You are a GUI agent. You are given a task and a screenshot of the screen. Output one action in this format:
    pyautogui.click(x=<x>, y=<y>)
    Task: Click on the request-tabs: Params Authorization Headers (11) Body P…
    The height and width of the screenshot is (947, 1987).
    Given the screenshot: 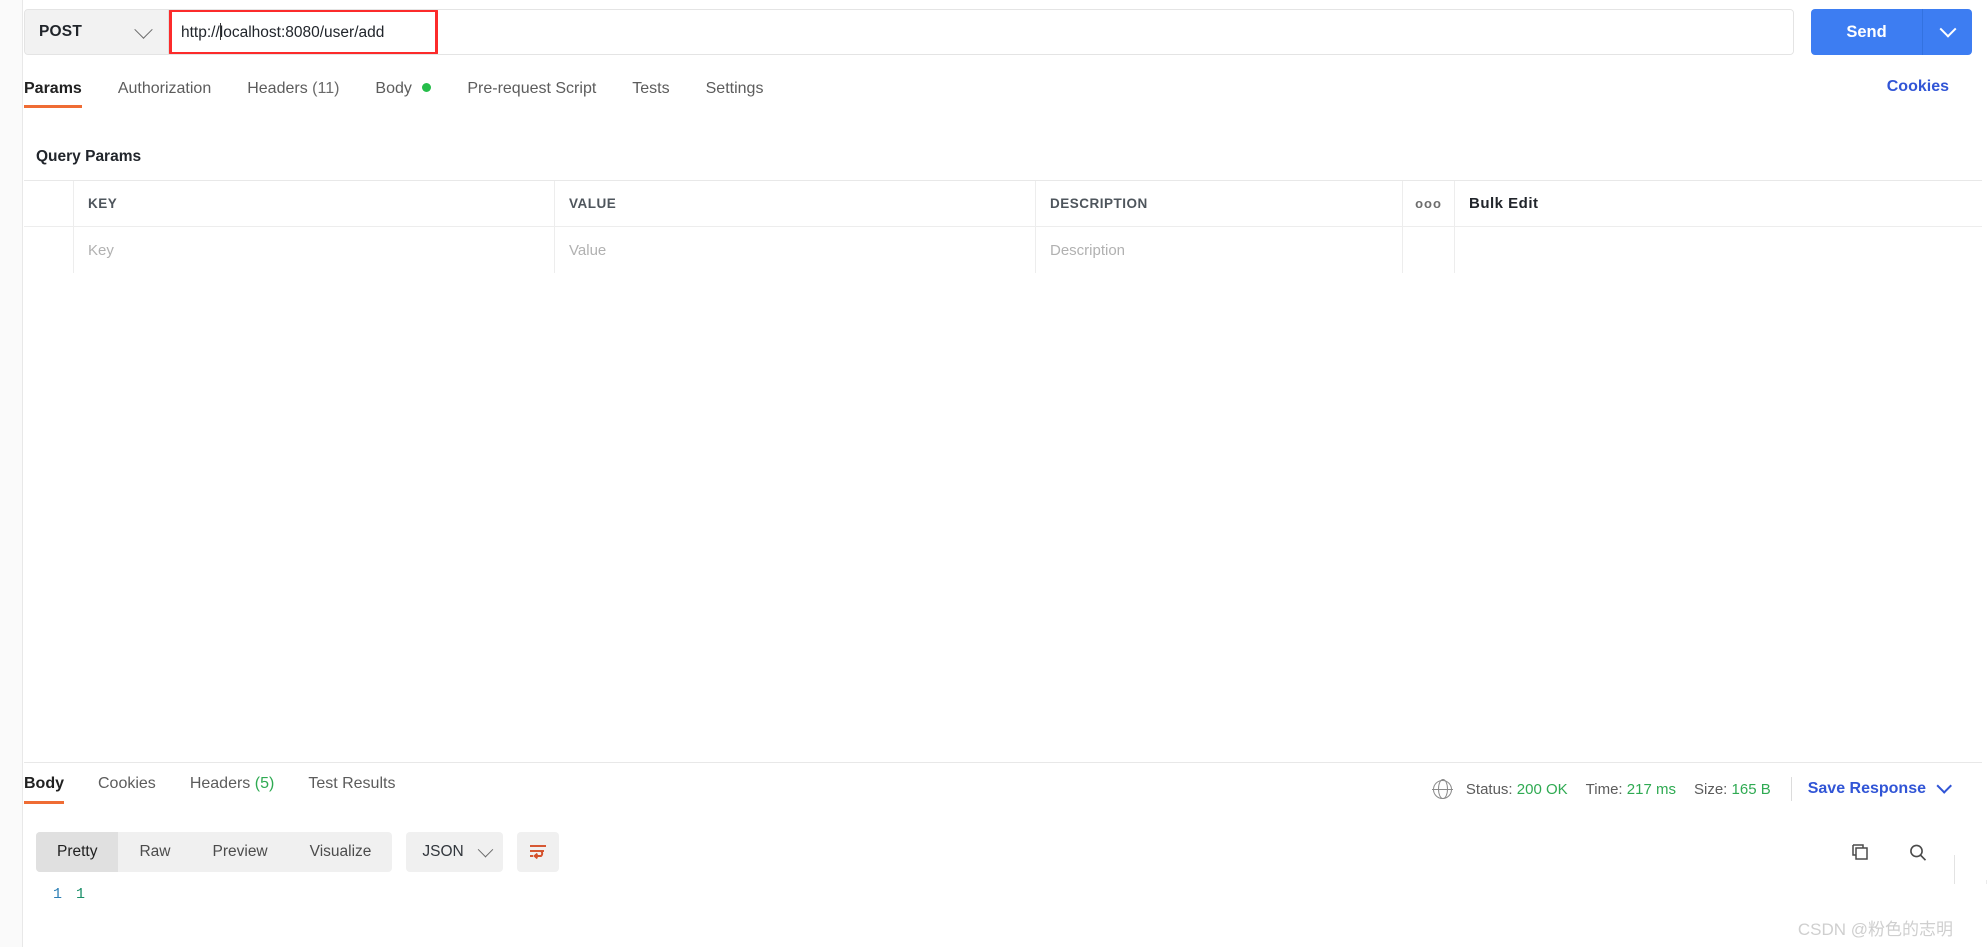 What is the action you would take?
    pyautogui.click(x=1005, y=100)
    